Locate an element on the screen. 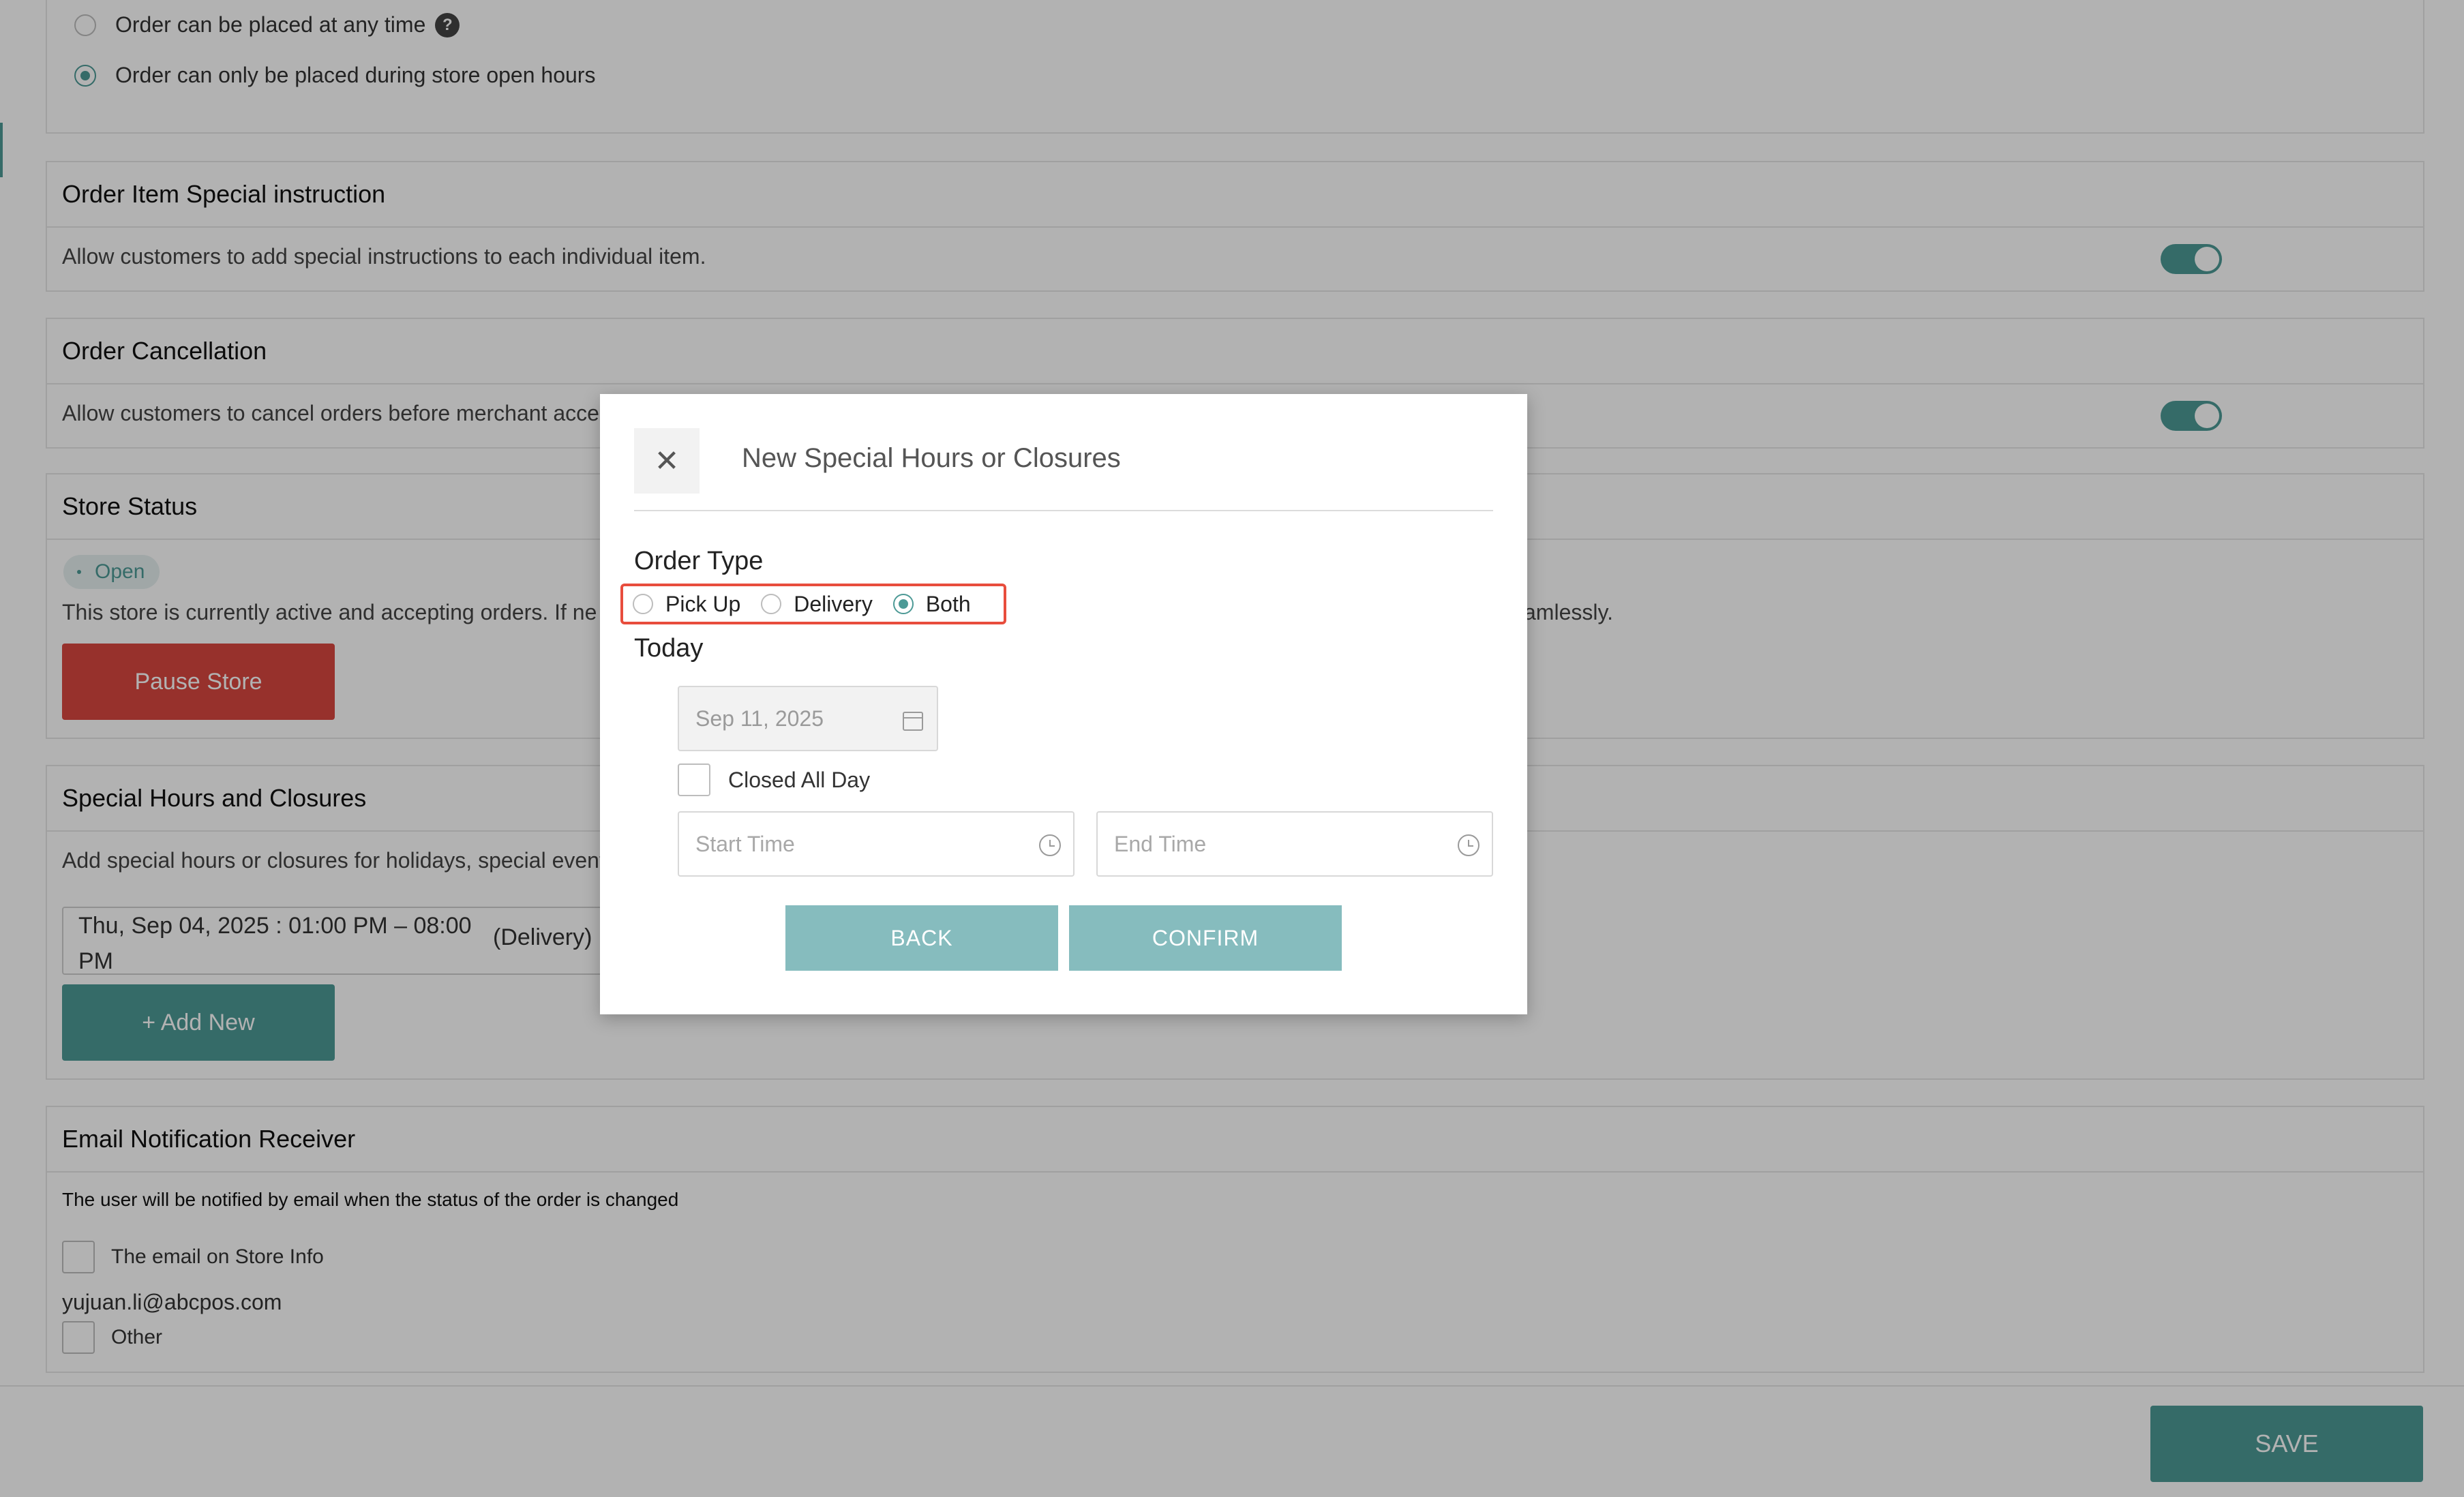  closed-all-day-row: Closed All Day is located at coordinates (774, 780).